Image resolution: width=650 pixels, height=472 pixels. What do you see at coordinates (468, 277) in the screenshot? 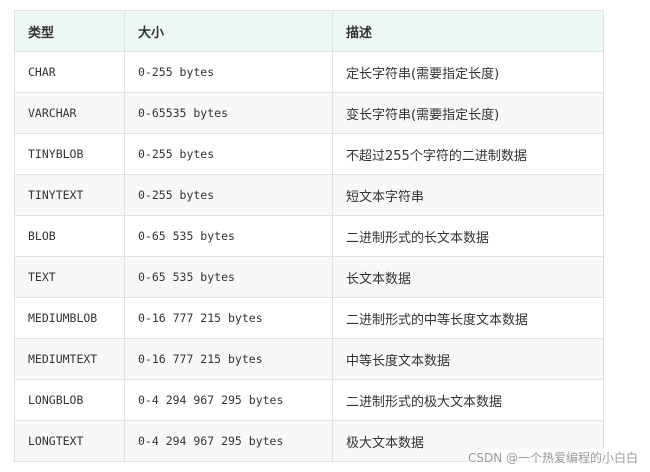
I see `cell-description: 长文本数据` at bounding box center [468, 277].